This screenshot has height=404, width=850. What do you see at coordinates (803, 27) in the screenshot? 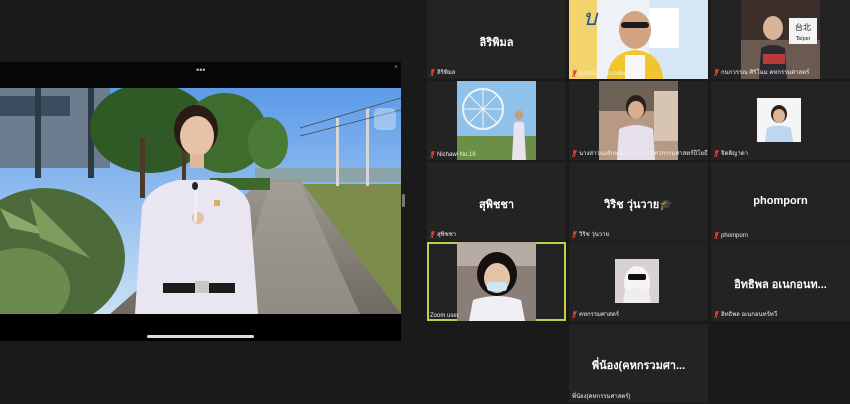
I see `svg-text: 台北` at bounding box center [803, 27].